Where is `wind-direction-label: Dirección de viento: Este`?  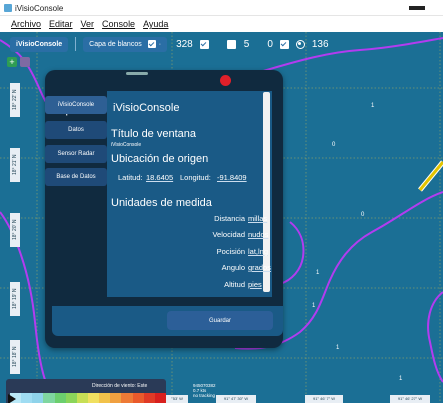 wind-direction-label: Dirección de viento: Este is located at coordinates (120, 386).